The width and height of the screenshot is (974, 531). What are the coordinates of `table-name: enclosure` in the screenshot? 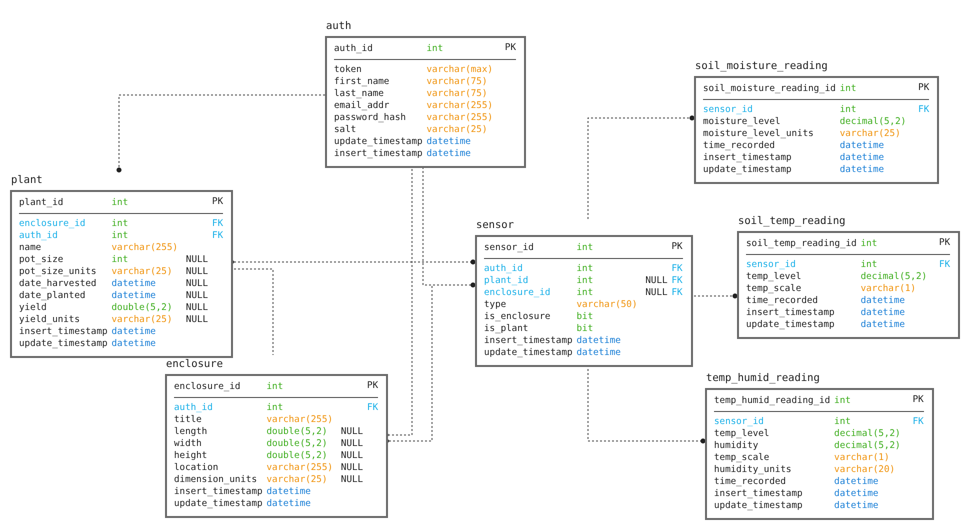 It's located at (195, 364).